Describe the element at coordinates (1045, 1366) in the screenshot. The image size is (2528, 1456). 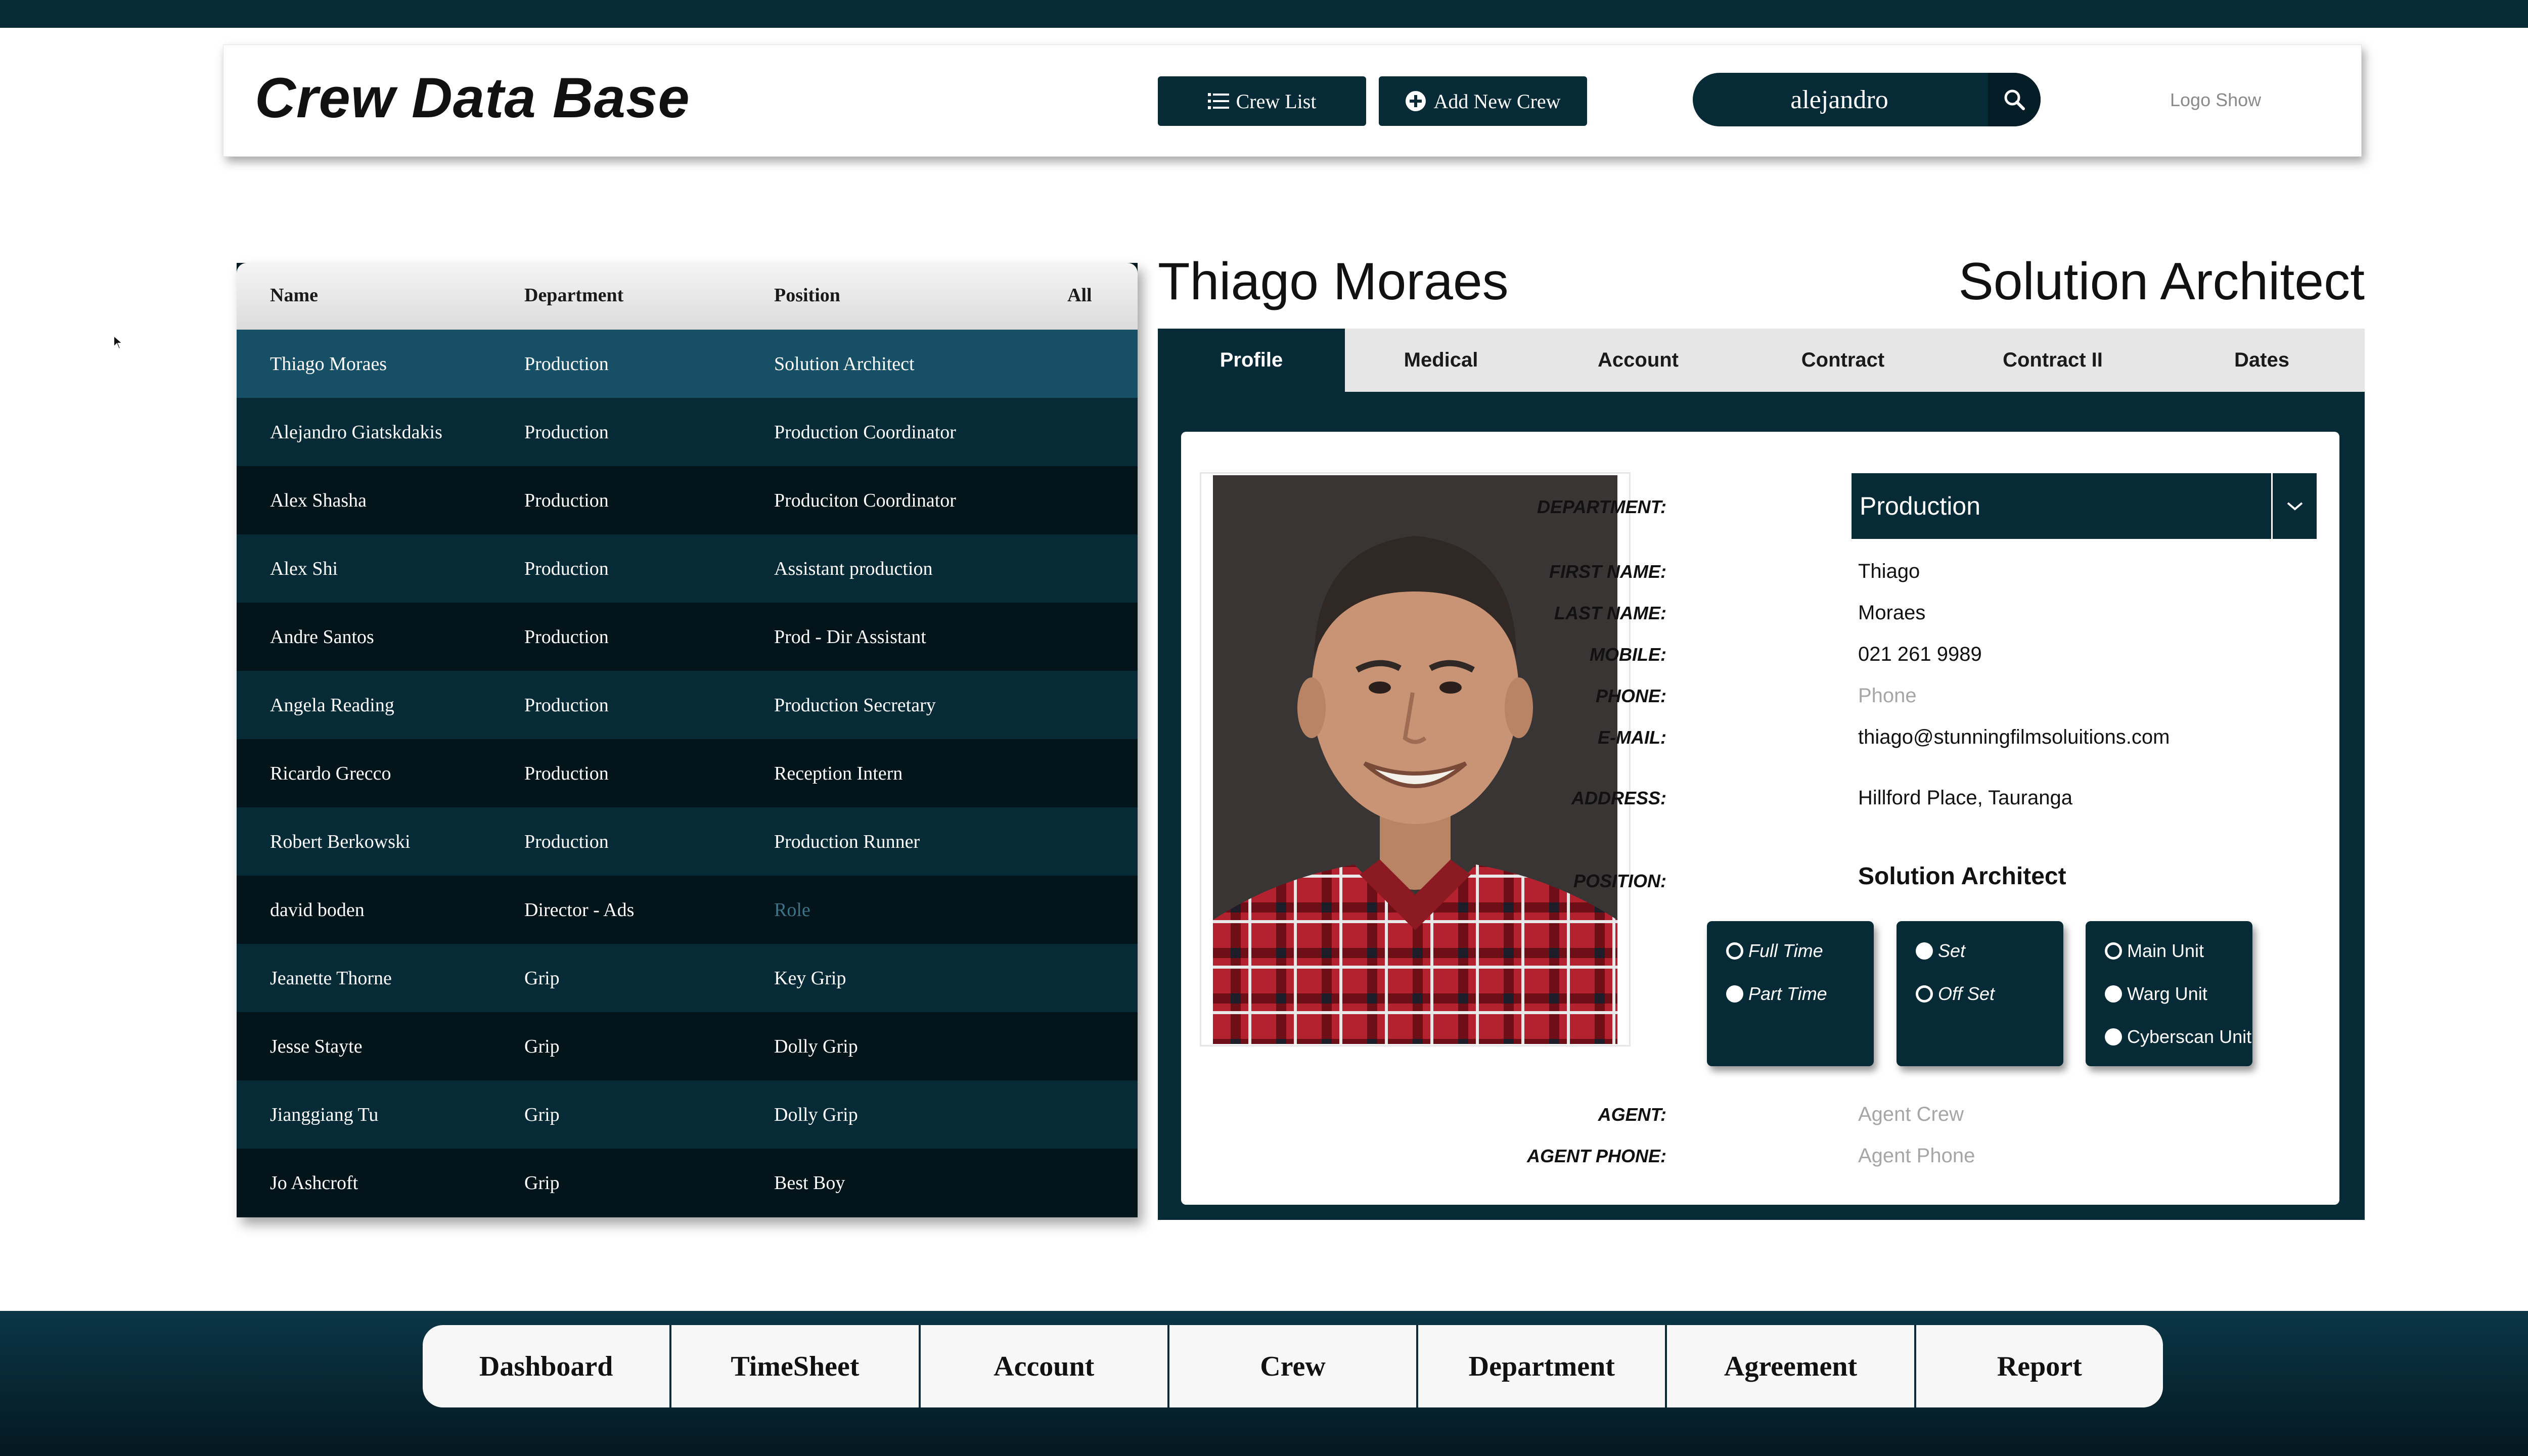
I see `nav-account: Account` at that location.